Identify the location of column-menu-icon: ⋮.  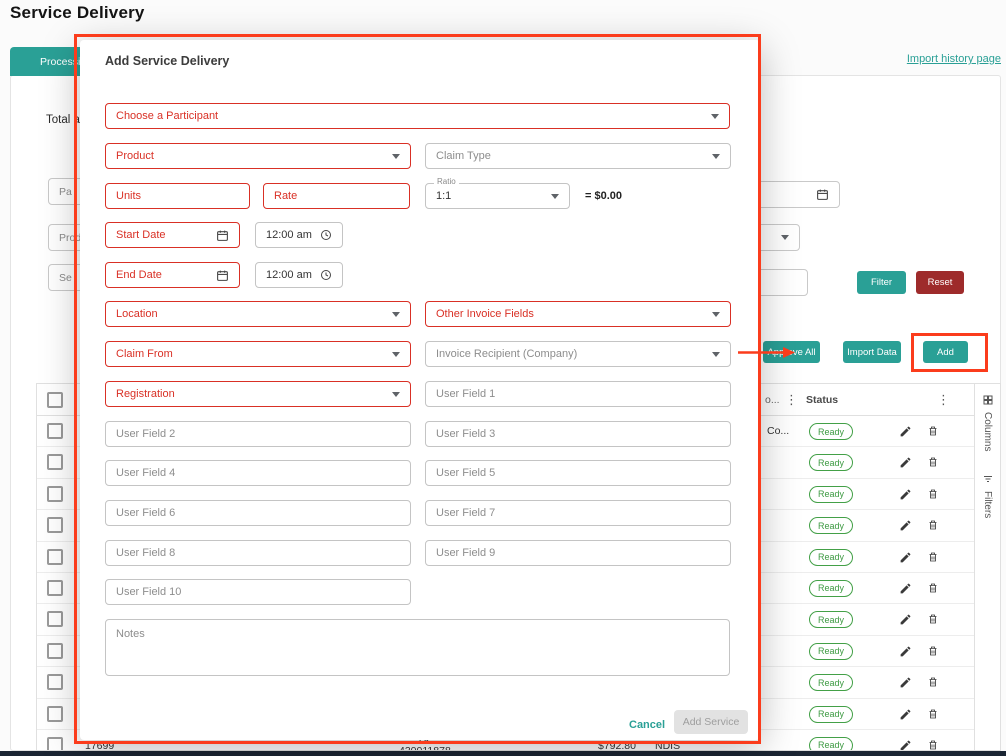
(791, 400).